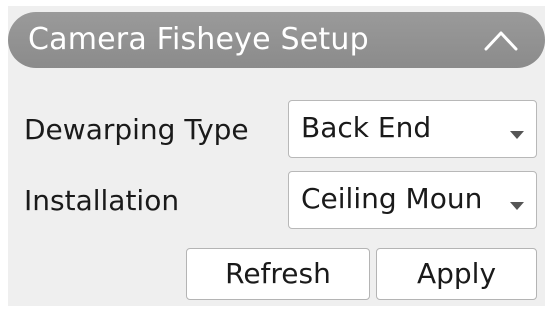 This screenshot has width=549, height=309. I want to click on apply-button: Apply, so click(456, 274).